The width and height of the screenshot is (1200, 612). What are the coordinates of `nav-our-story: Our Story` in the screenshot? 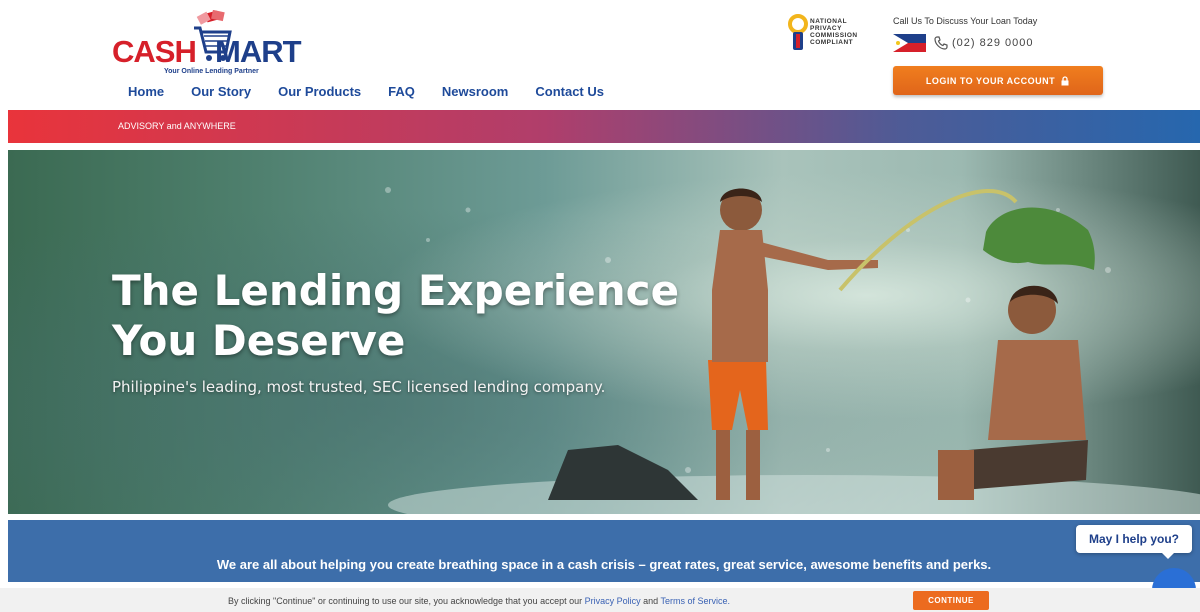 It's located at (221, 91).